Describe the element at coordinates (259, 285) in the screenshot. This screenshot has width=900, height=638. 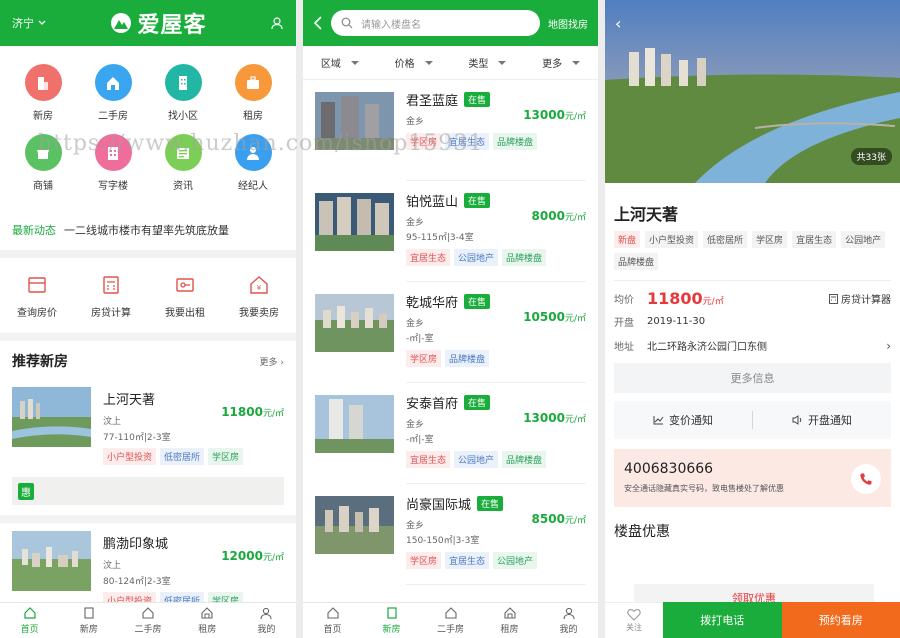
I see `house-sell-icon: ¥` at that location.